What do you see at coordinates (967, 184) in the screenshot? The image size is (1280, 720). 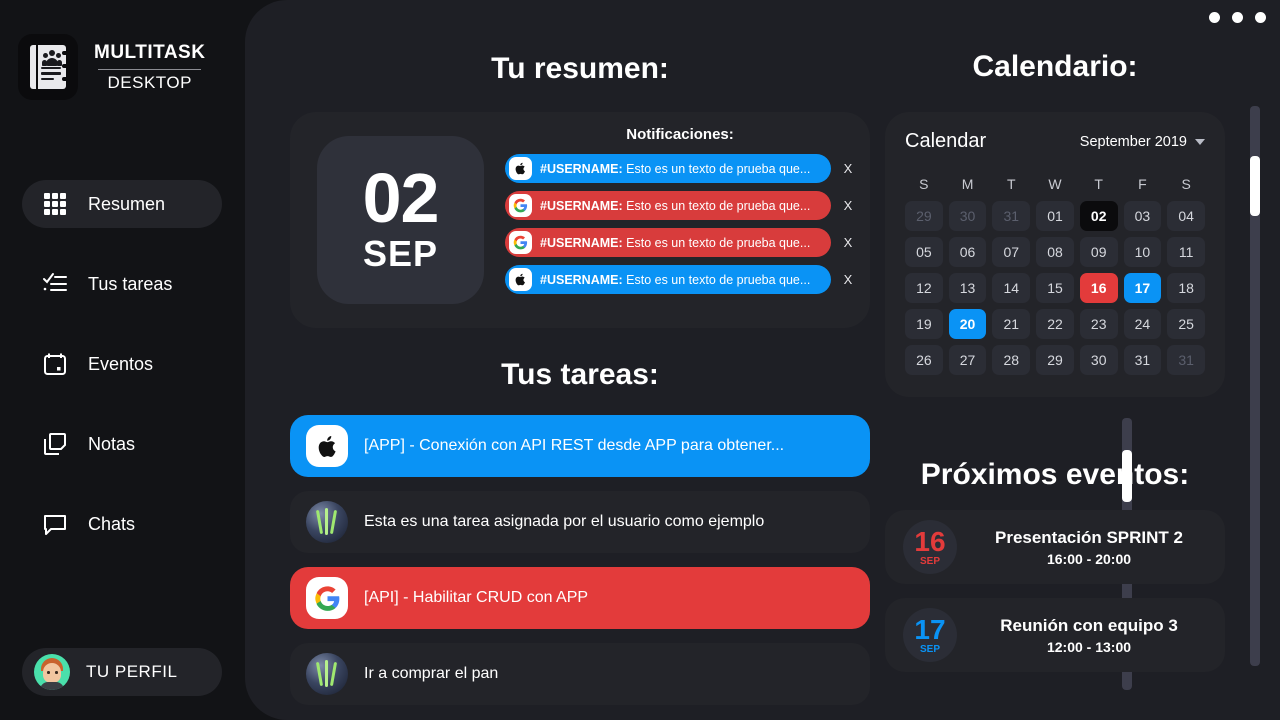 I see `calendar-weekday: M` at bounding box center [967, 184].